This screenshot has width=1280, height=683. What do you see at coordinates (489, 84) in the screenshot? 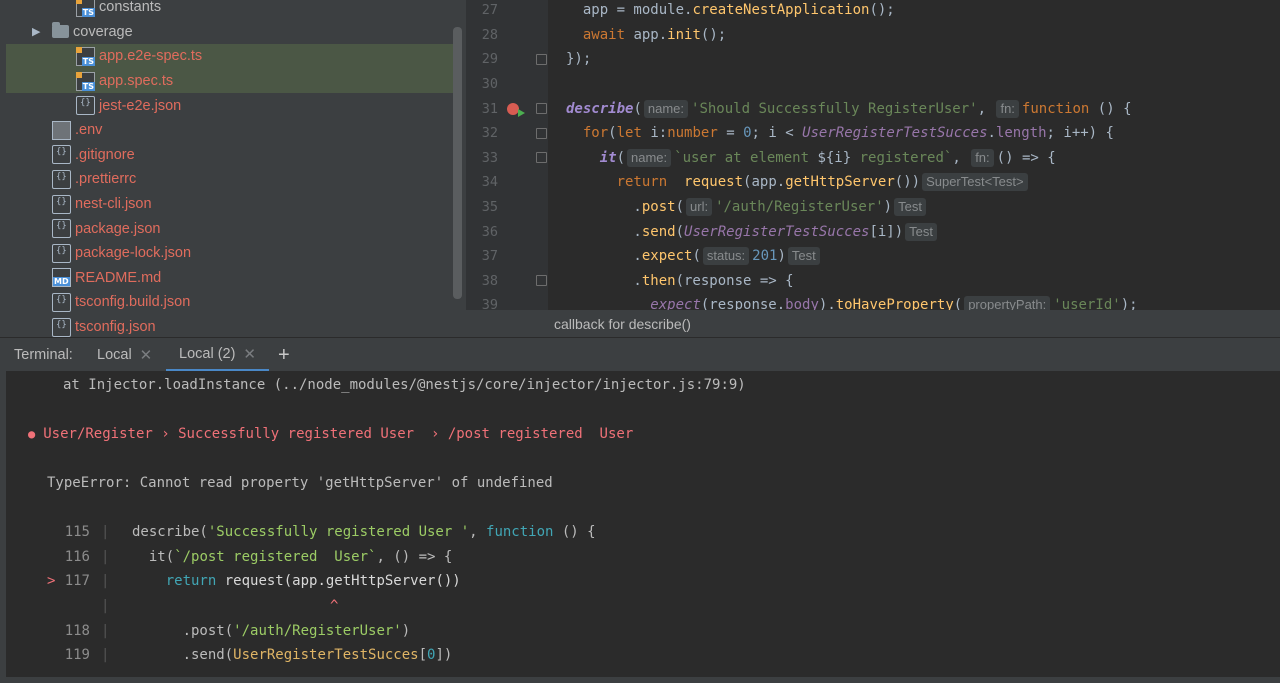
I see `line-number: 30` at bounding box center [489, 84].